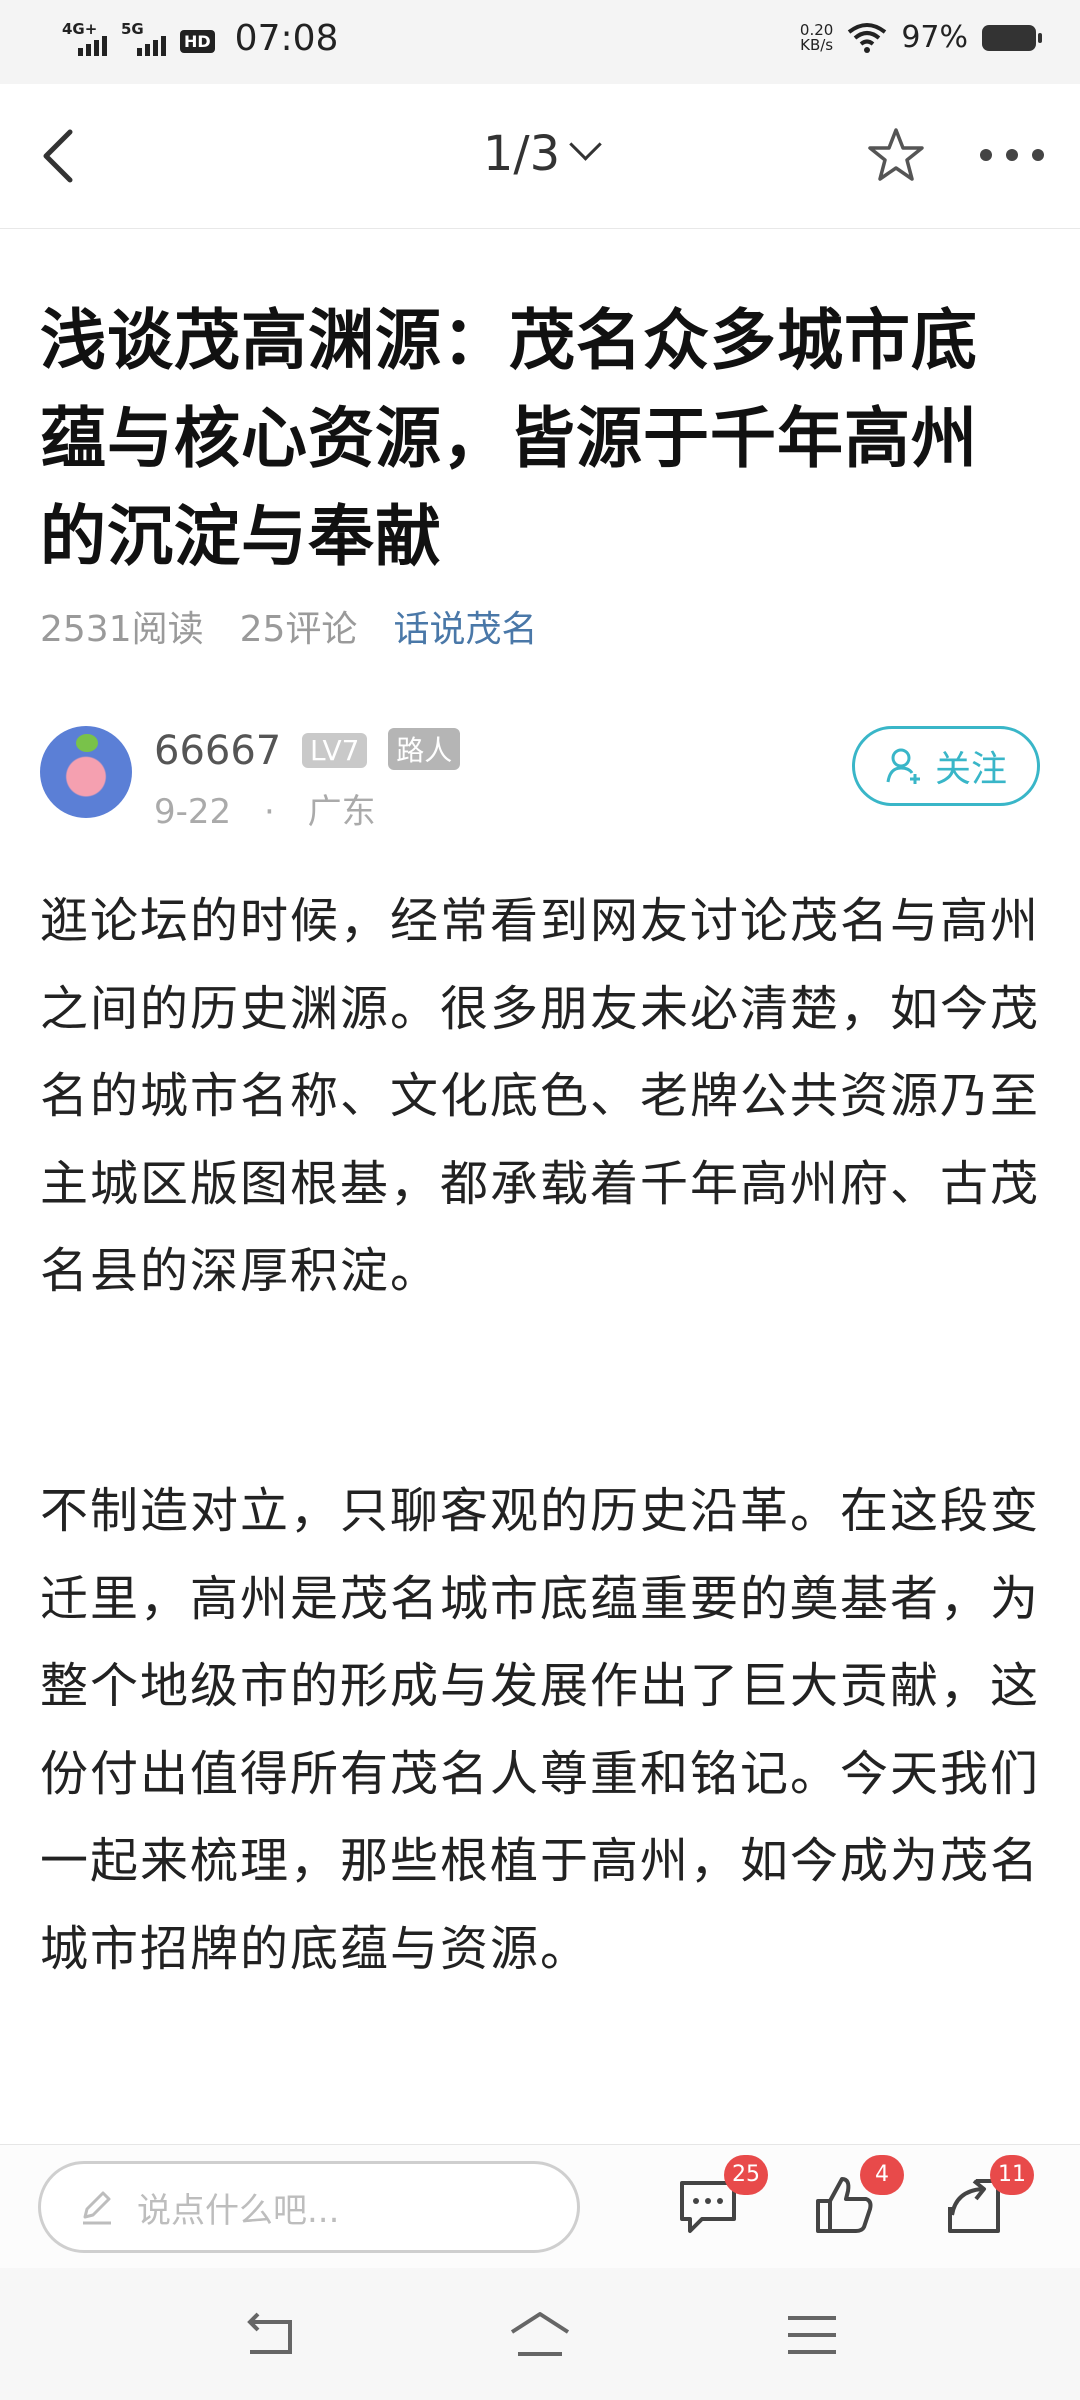 This screenshot has width=1080, height=2400. I want to click on like-count-badge: 4, so click(882, 2175).